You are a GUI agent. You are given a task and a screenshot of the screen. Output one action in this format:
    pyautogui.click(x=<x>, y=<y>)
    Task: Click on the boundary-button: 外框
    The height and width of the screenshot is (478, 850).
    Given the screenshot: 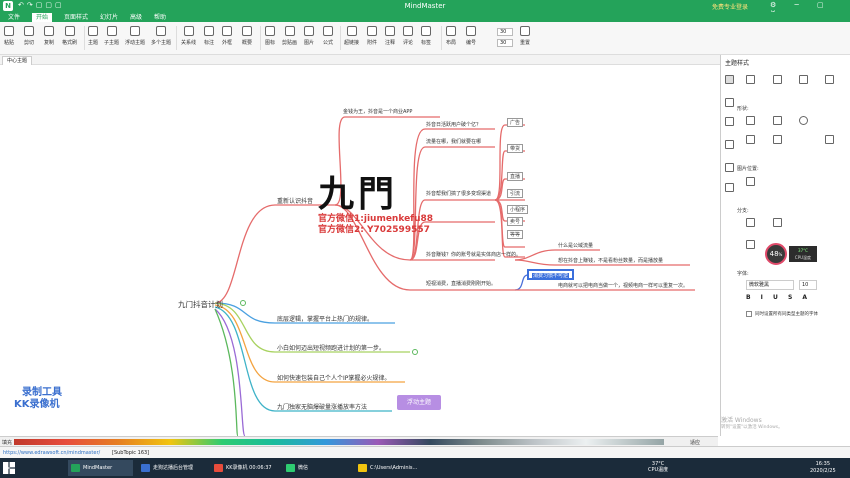 What is the action you would take?
    pyautogui.click(x=227, y=36)
    